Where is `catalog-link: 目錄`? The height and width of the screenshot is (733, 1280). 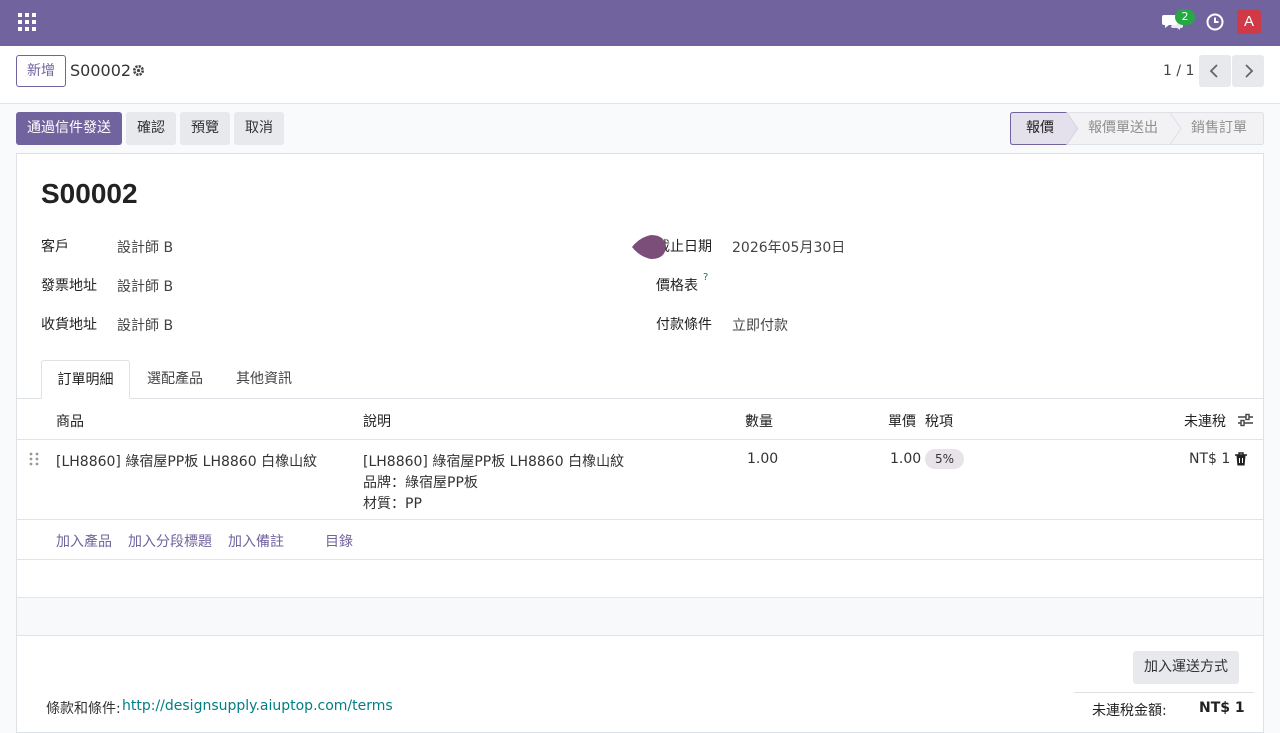 catalog-link: 目錄 is located at coordinates (339, 541).